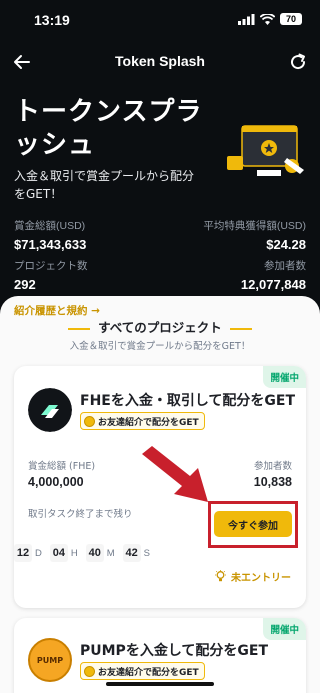  What do you see at coordinates (291, 19) in the screenshot?
I see `battery-indicator: 70` at bounding box center [291, 19].